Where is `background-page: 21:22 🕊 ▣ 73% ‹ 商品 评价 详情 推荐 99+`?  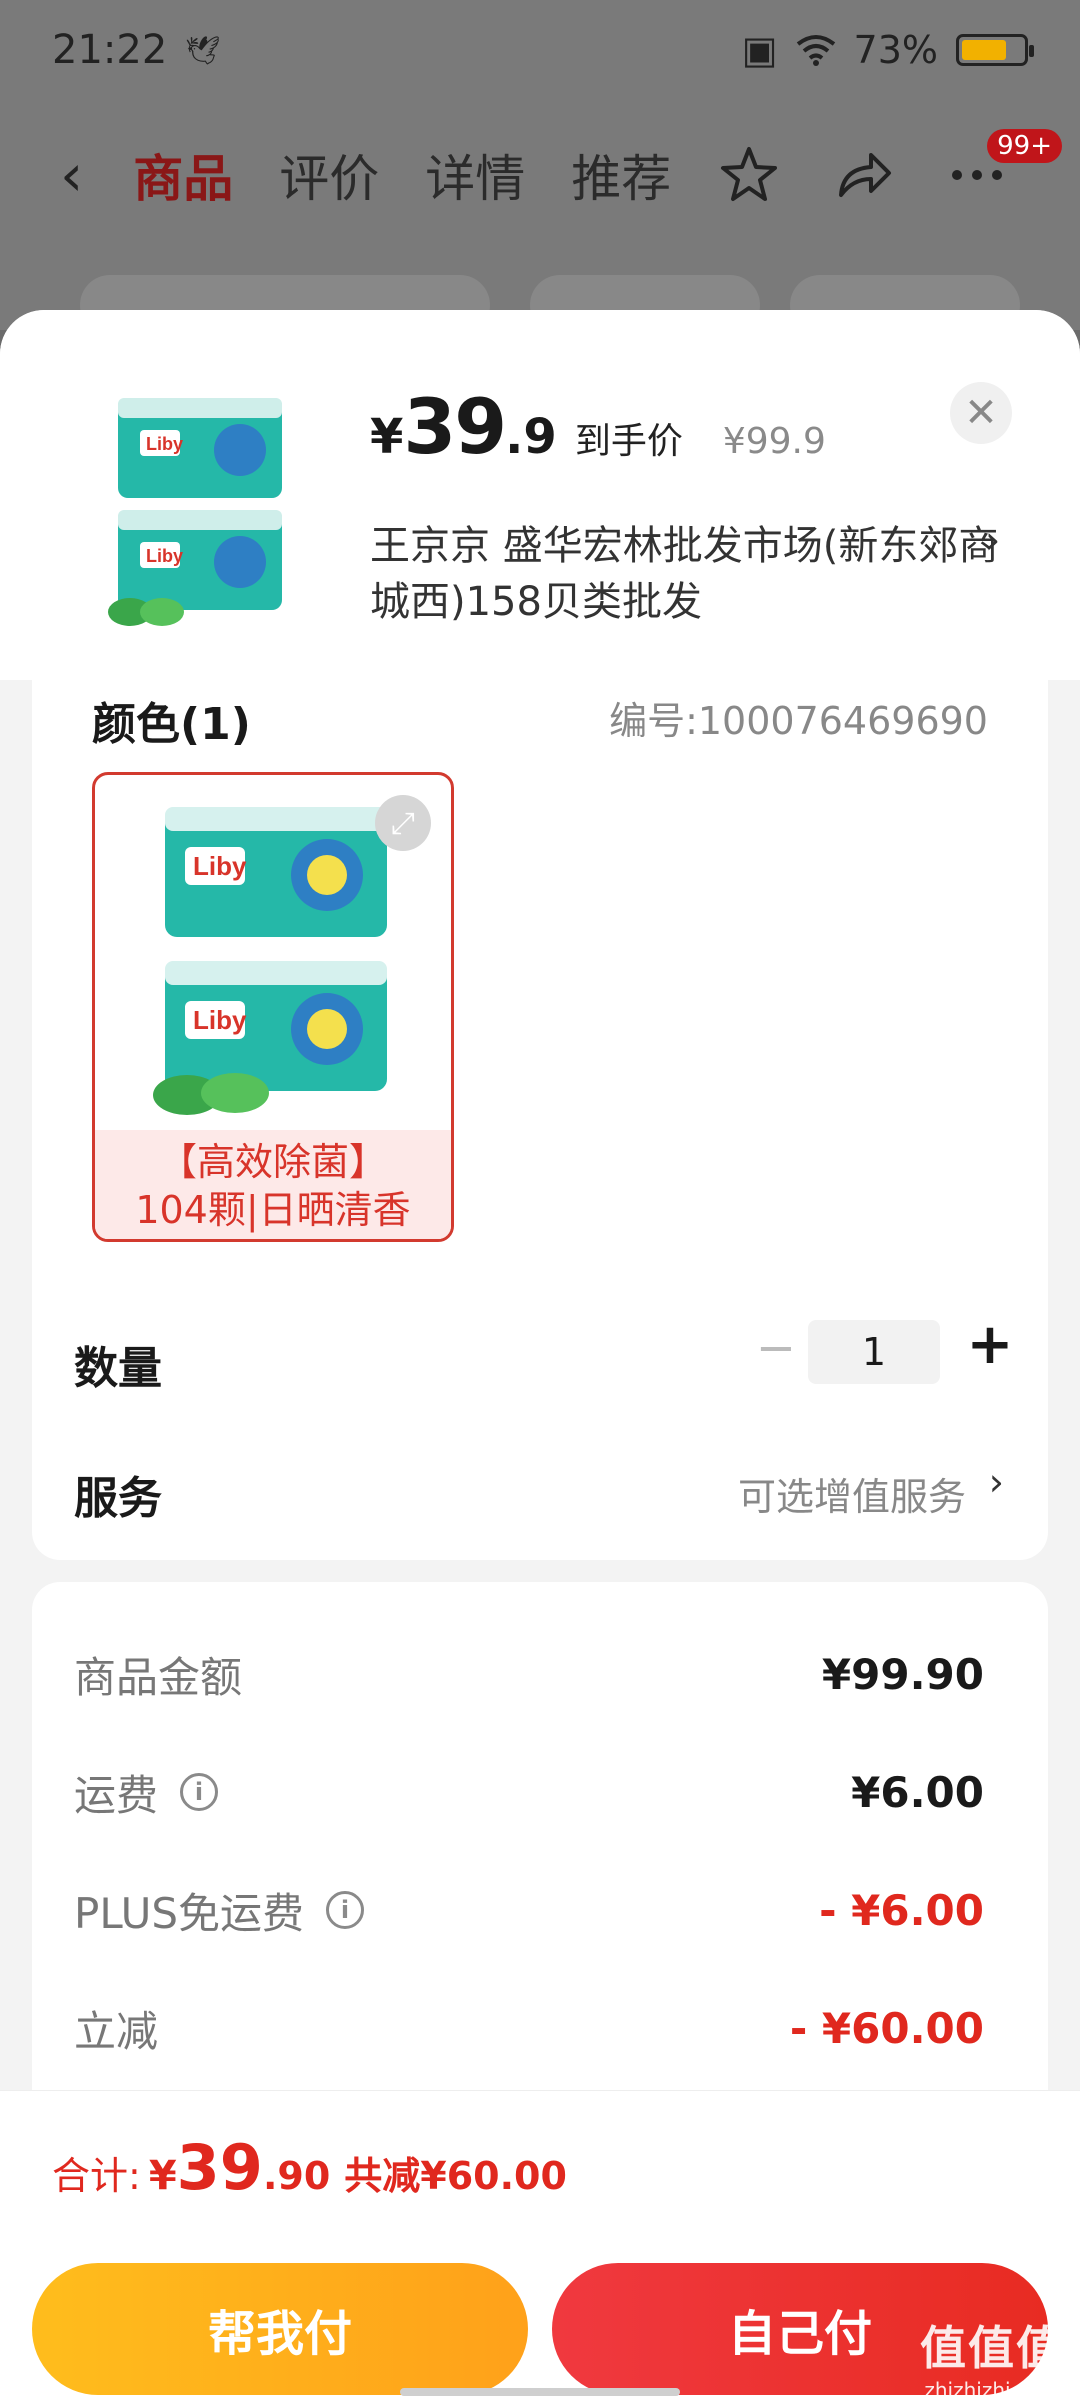
background-page: 21:22 🕊 ▣ 73% ‹ 商品 评价 详情 推荐 99+ is located at coordinates (540, 167).